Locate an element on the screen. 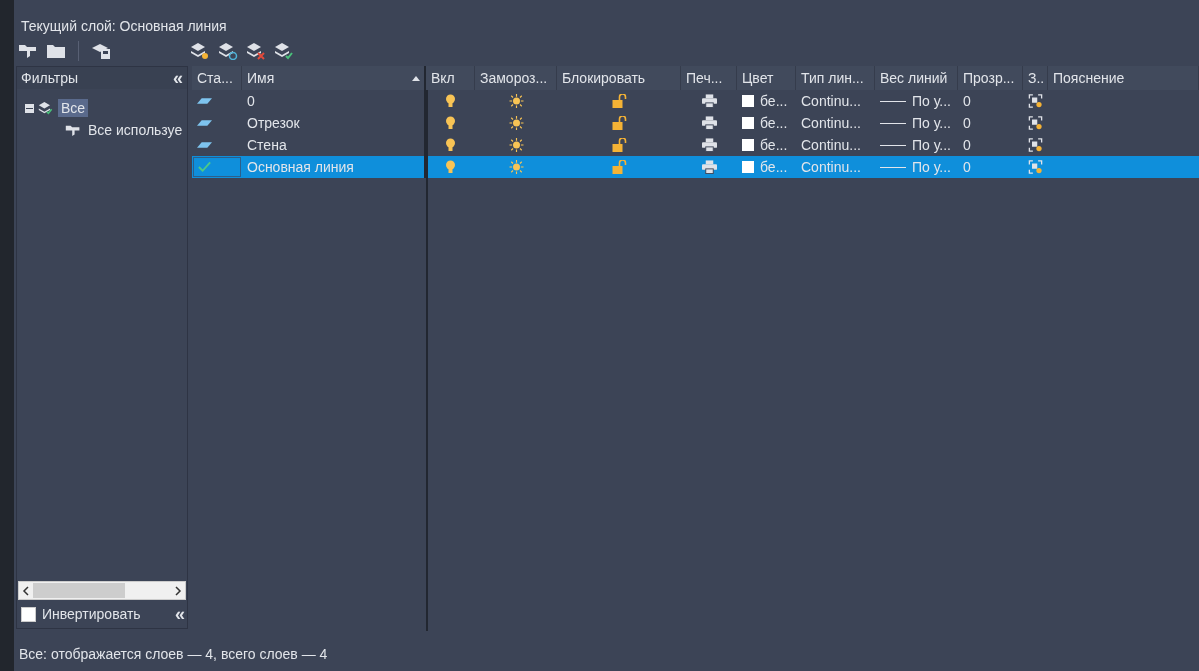 This screenshot has width=1199, height=671. layer-name: Стена is located at coordinates (267, 145).